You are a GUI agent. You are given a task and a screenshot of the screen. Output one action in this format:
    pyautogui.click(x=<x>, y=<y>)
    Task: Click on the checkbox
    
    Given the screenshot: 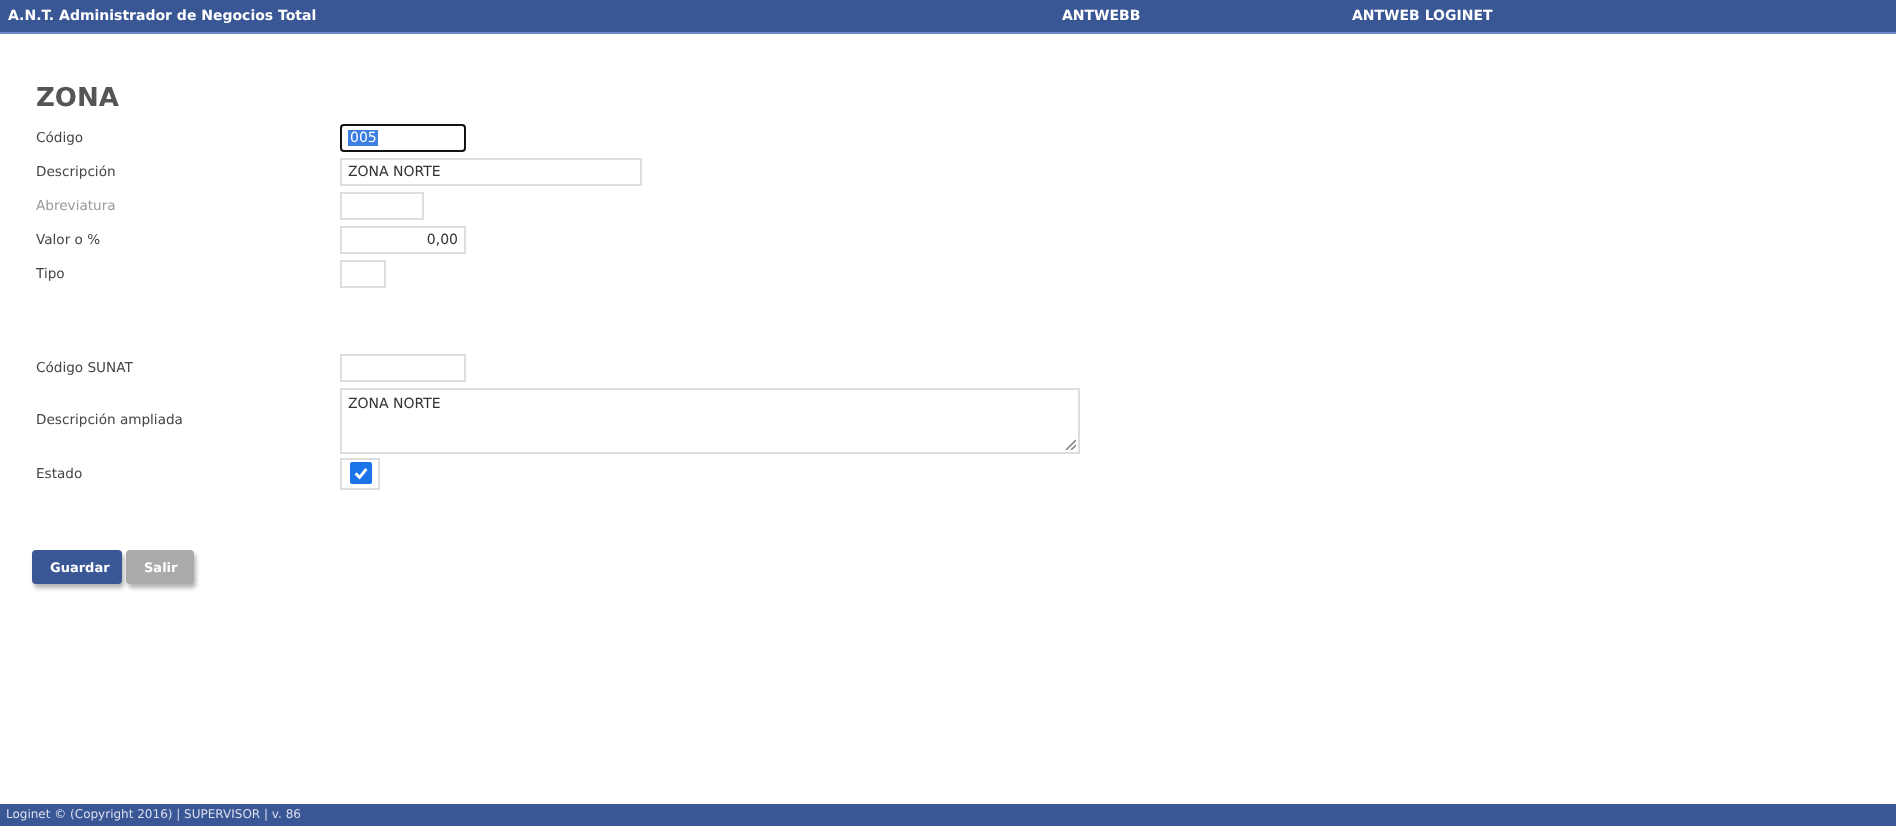 What is the action you would take?
    pyautogui.click(x=360, y=473)
    